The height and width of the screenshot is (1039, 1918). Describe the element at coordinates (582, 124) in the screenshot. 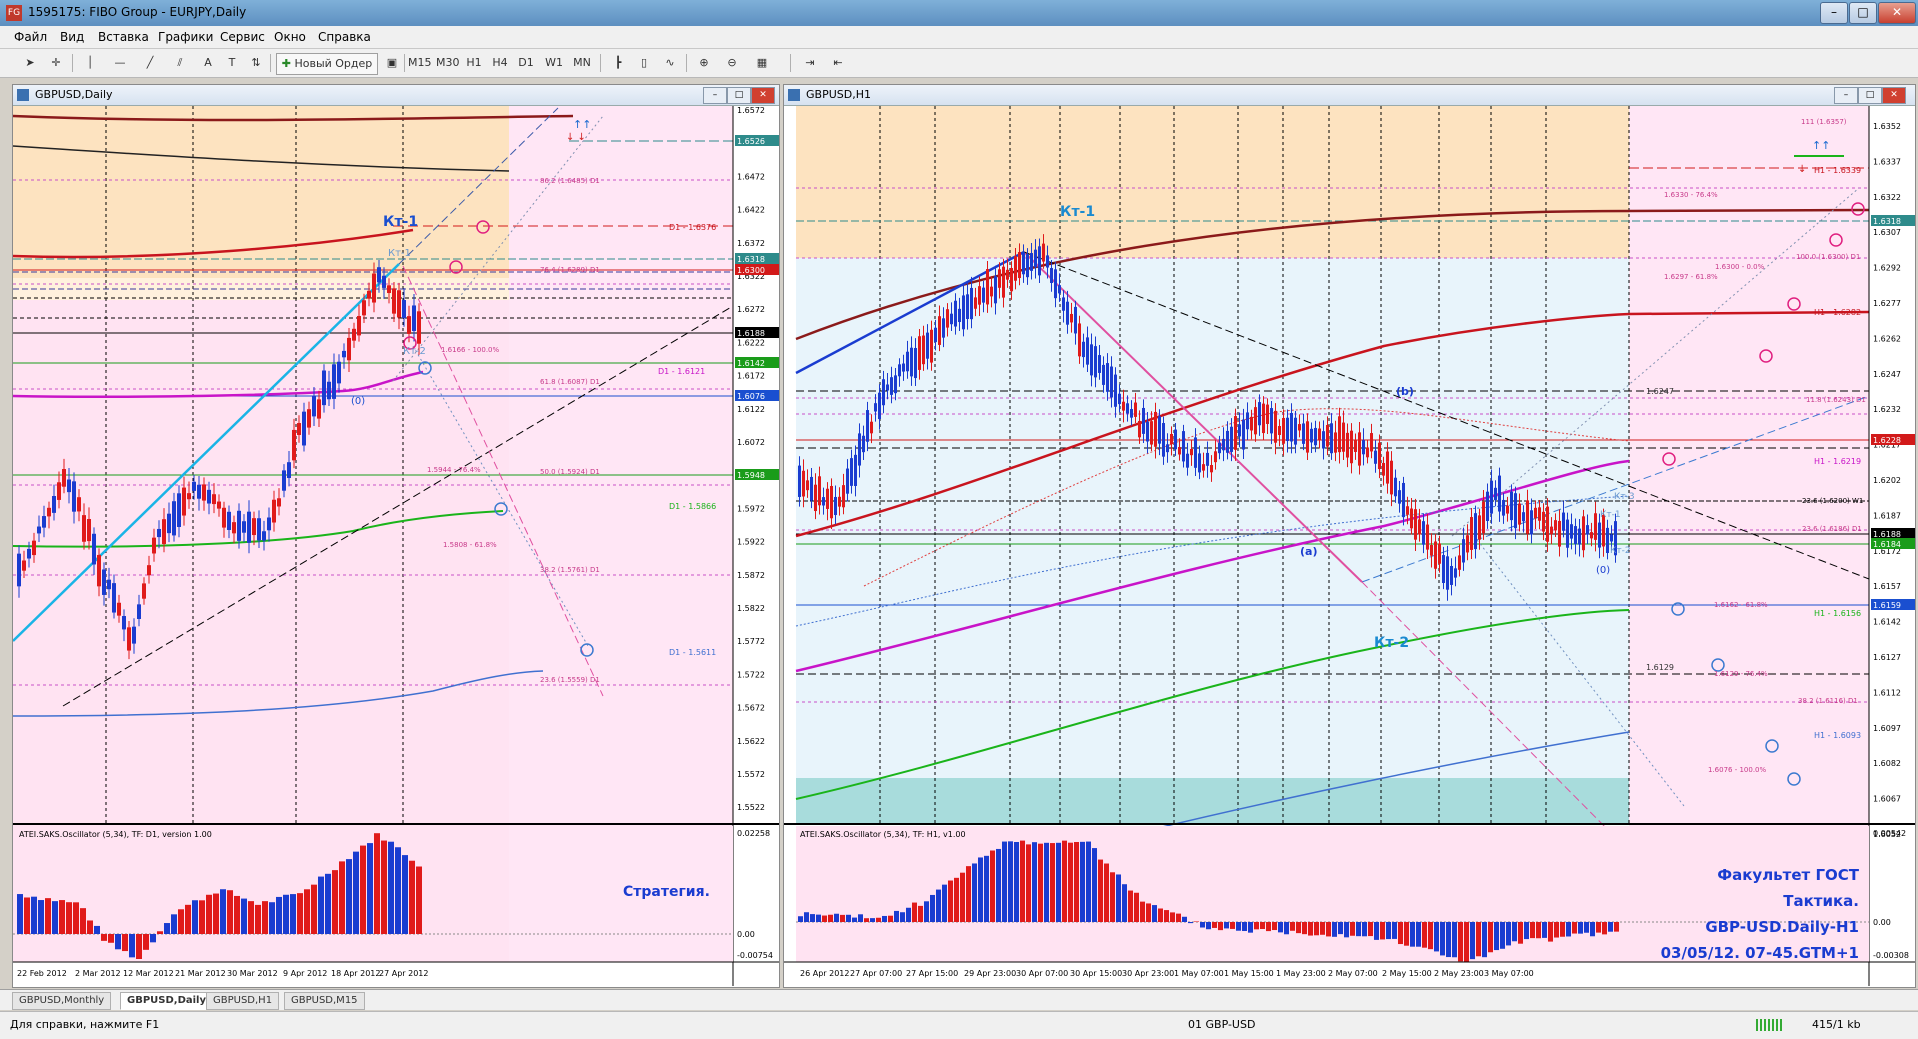

I see `up-arrows-icon: ↑↑` at that location.